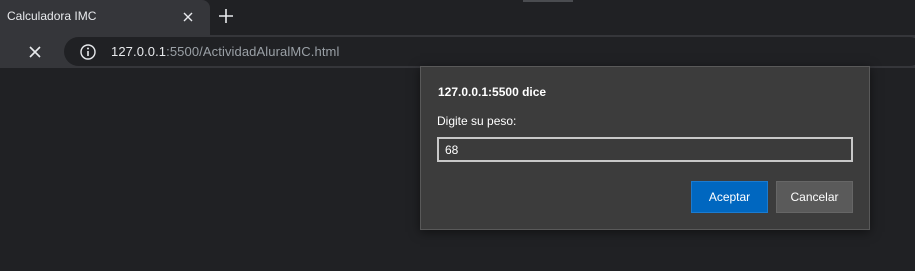  What do you see at coordinates (492, 92) in the screenshot?
I see `dialog-title: 127.0.0.1:5500 dice` at bounding box center [492, 92].